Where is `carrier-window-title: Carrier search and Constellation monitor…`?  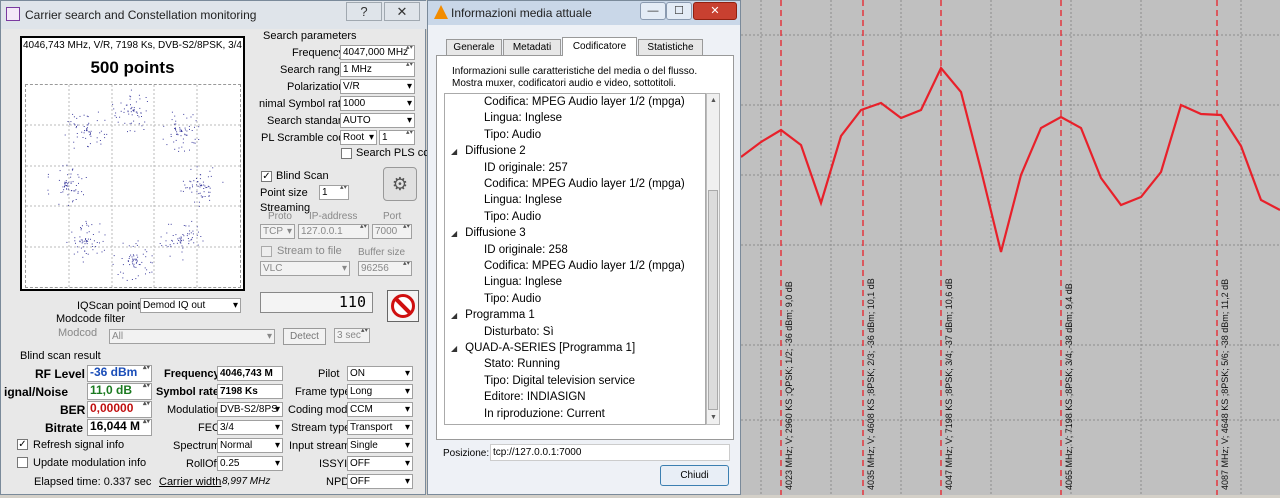 carrier-window-title: Carrier search and Constellation monitor… is located at coordinates (141, 15).